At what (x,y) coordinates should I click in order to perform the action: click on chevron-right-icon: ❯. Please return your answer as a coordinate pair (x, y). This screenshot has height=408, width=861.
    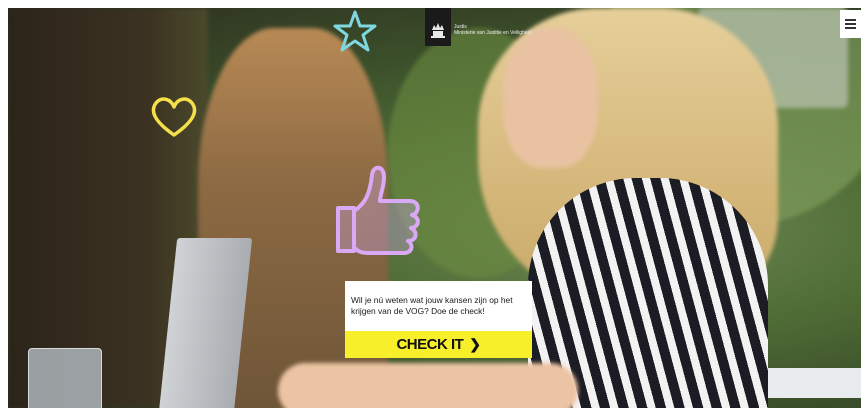
    Looking at the image, I should click on (475, 344).